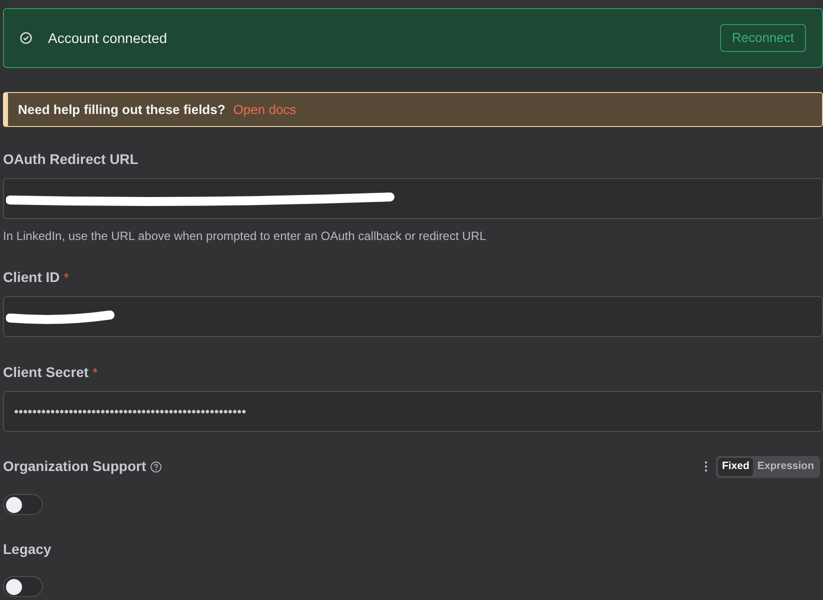 The height and width of the screenshot is (600, 823). What do you see at coordinates (122, 109) in the screenshot?
I see `help-text: Need help filling out these fields?` at bounding box center [122, 109].